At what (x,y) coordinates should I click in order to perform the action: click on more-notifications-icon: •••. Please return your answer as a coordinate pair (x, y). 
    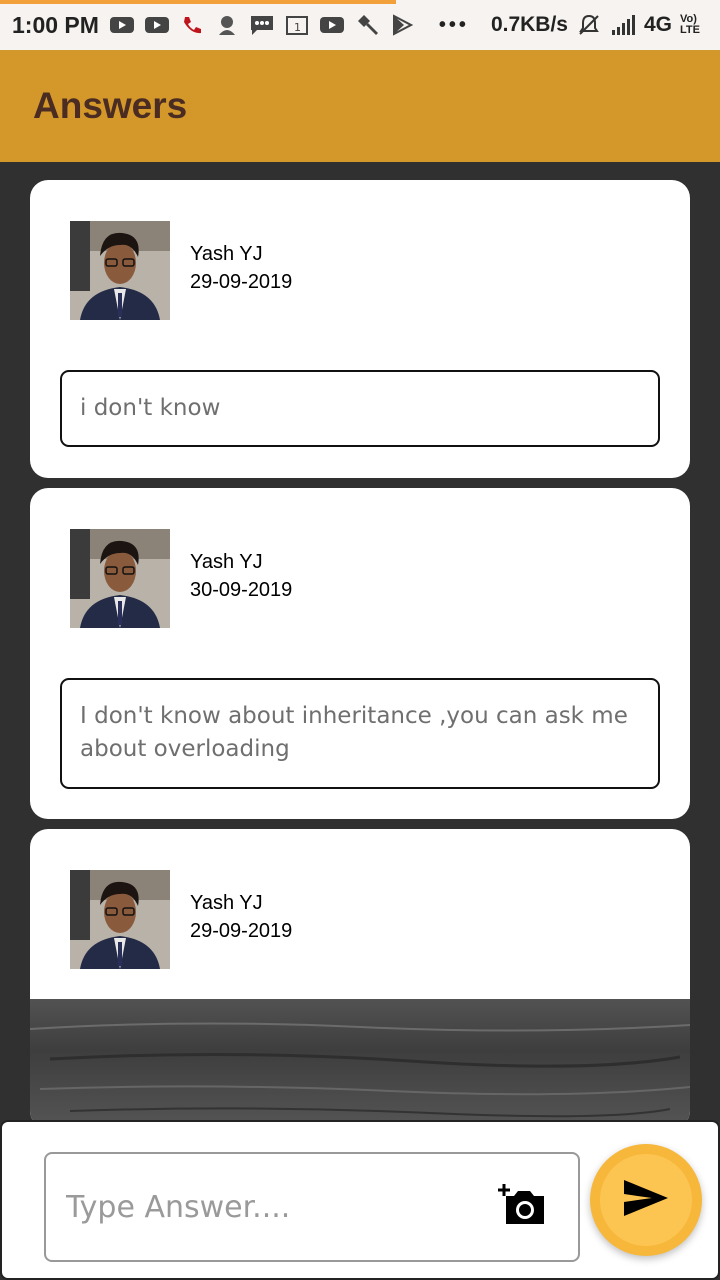
    Looking at the image, I should click on (453, 24).